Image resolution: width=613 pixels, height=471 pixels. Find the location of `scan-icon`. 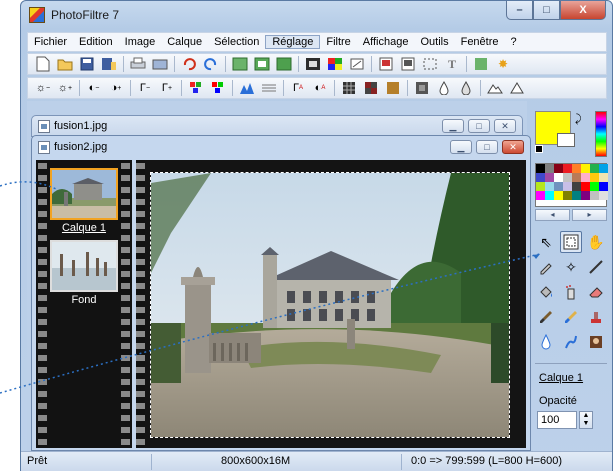

scan-icon is located at coordinates (160, 64).